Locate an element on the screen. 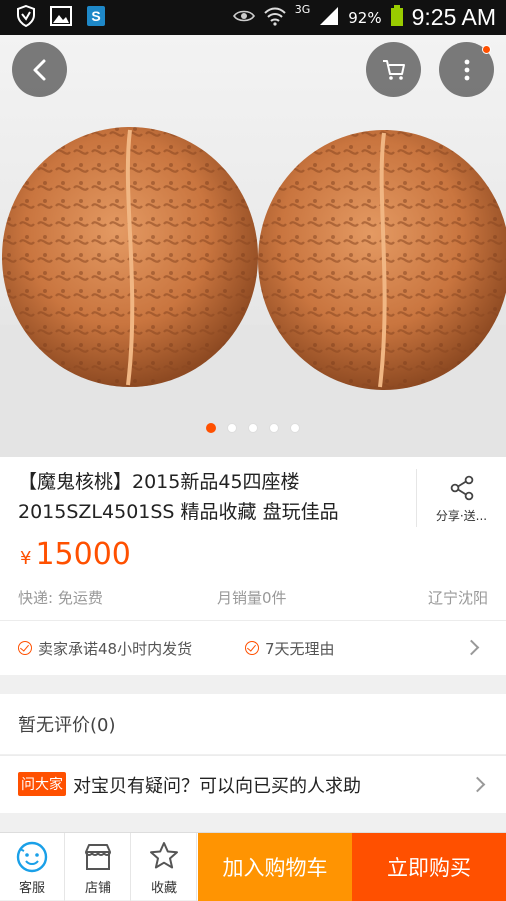 This screenshot has height=901, width=506. add-to-cart-button: 加入购物车 is located at coordinates (275, 867).